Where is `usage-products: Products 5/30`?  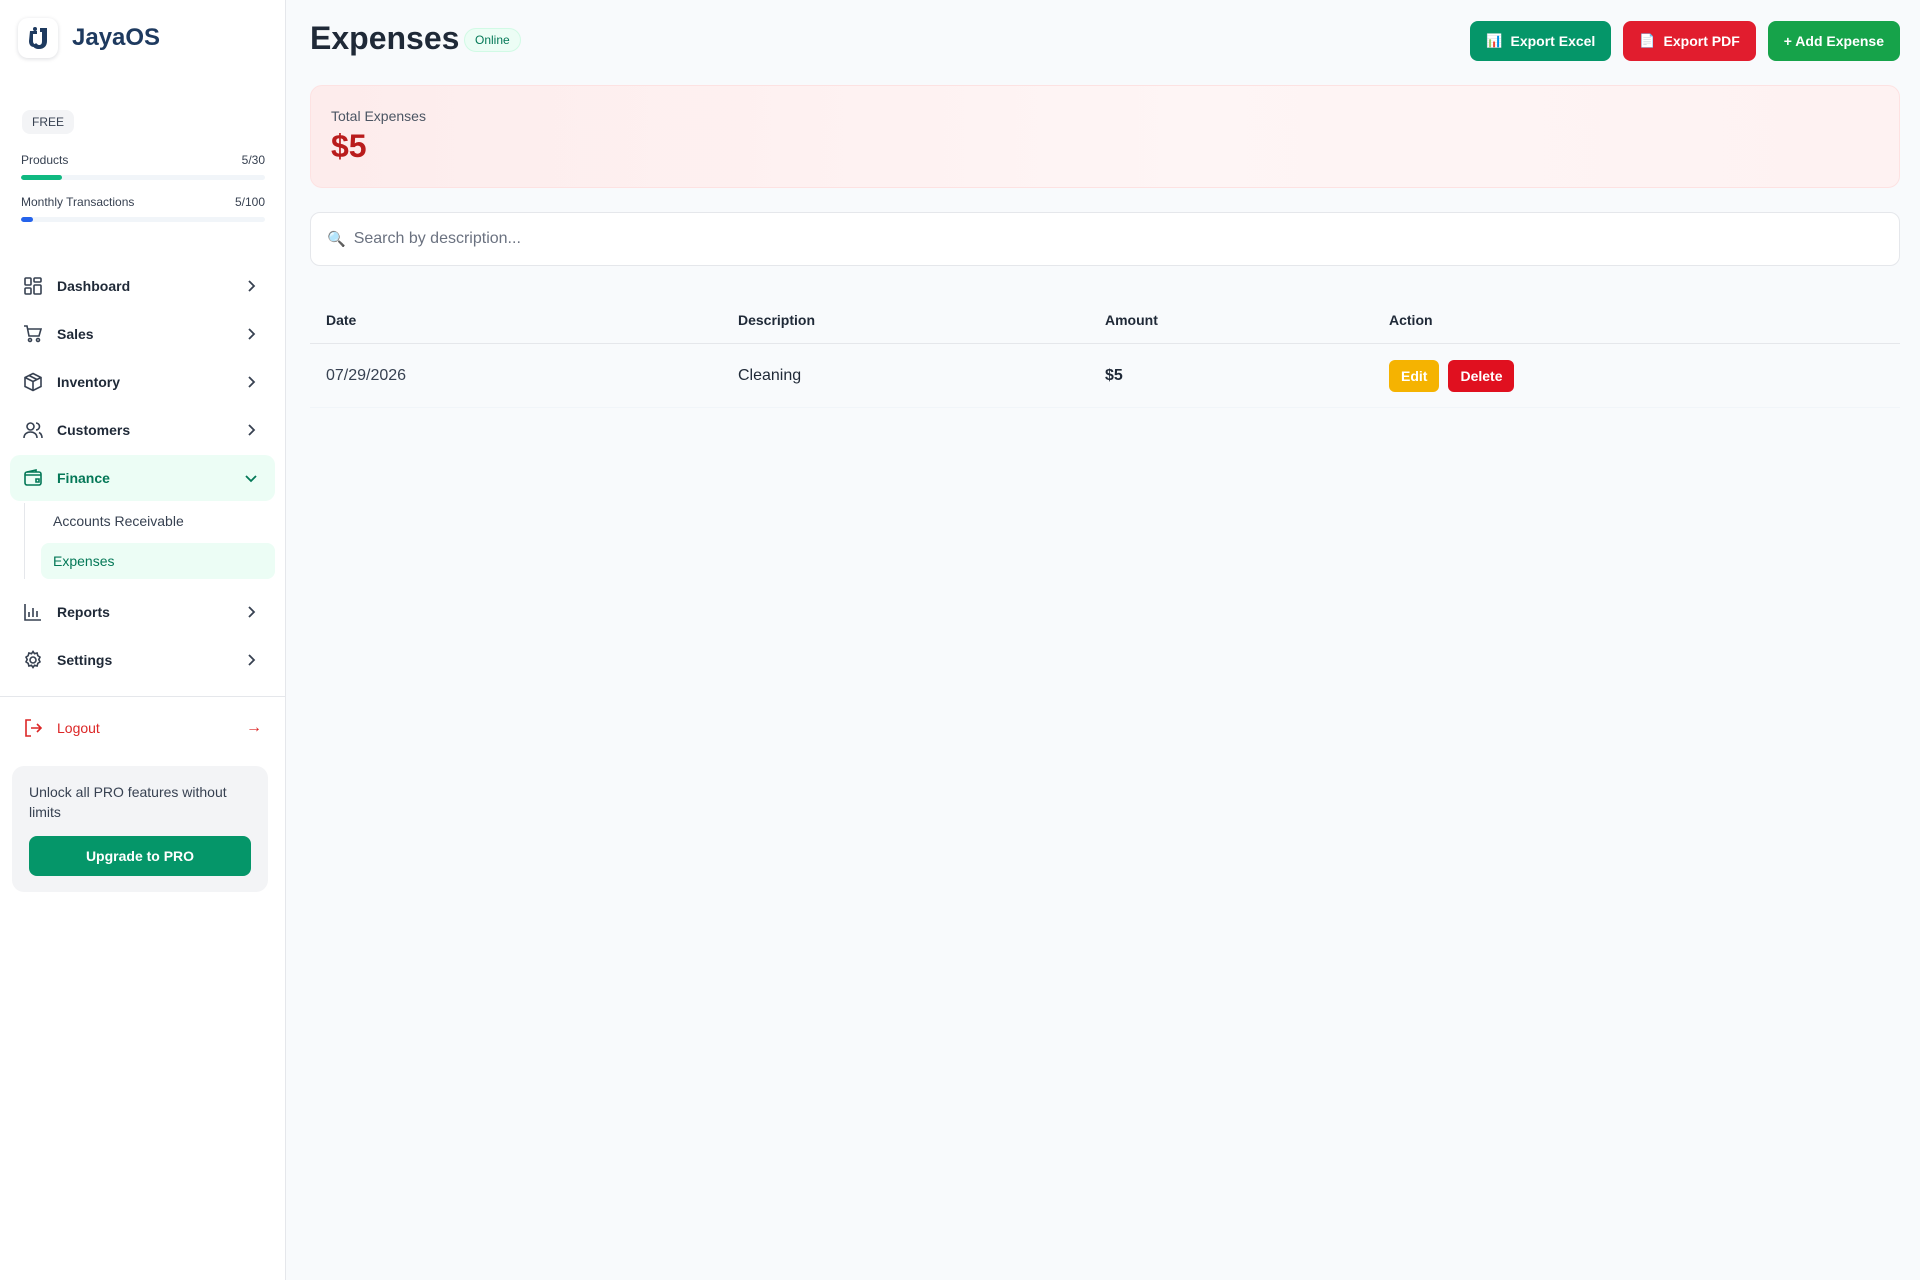 usage-products: Products 5/30 is located at coordinates (143, 166).